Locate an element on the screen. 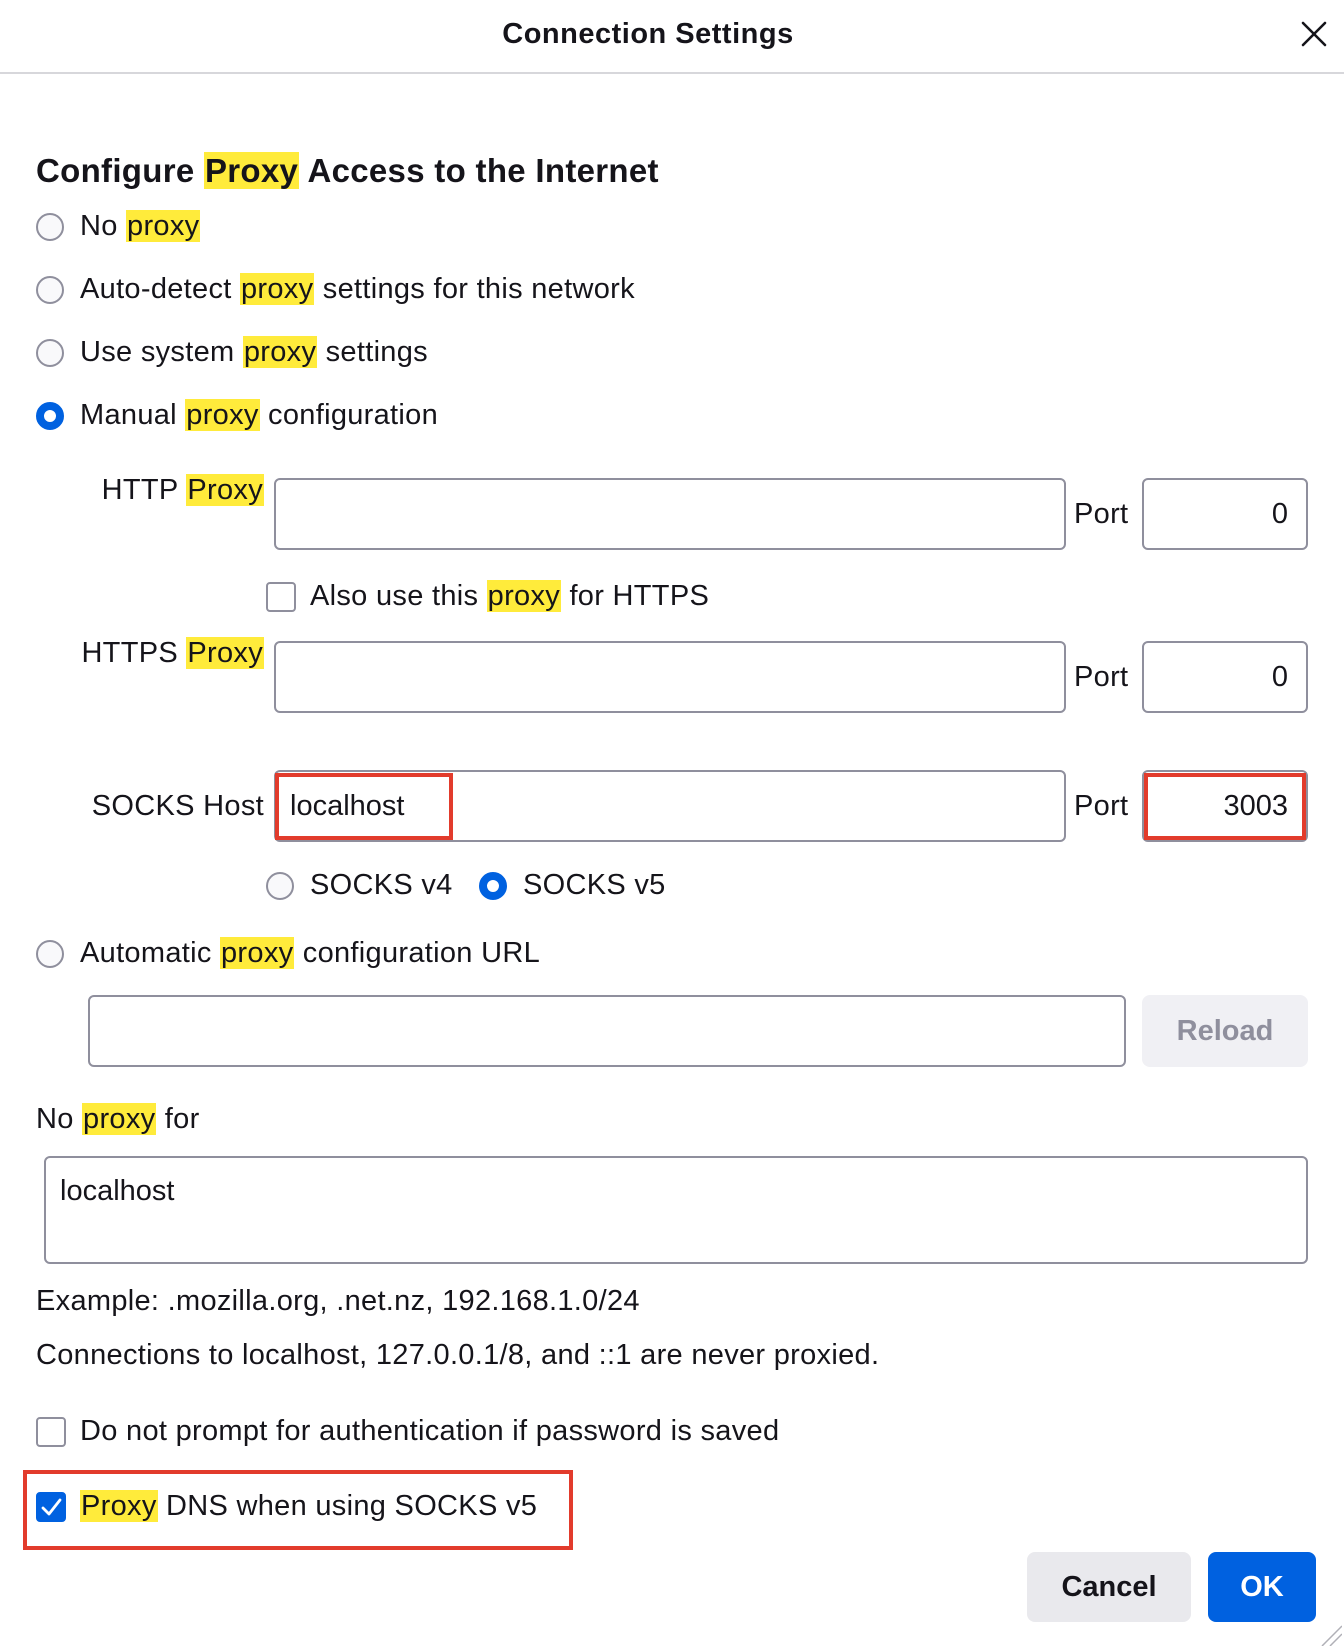 The width and height of the screenshot is (1344, 1648). http-proxy-label: HTTP Proxy is located at coordinates (182, 490).